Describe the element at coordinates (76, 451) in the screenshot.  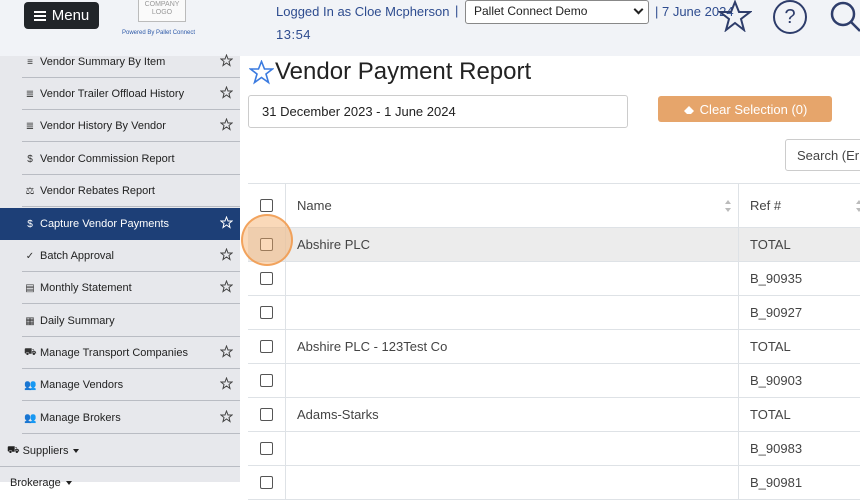
I see `caret-down-icon` at that location.